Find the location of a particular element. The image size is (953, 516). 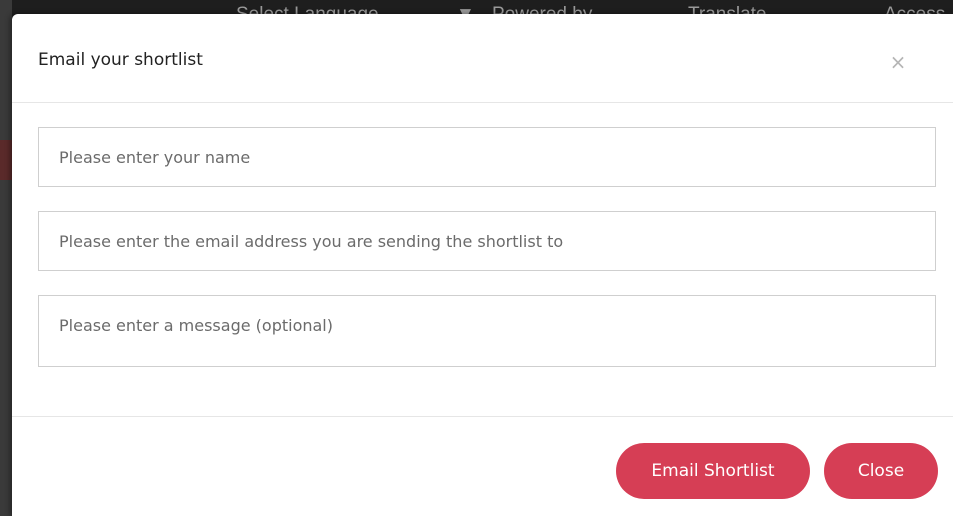

background-accent is located at coordinates (6, 160).